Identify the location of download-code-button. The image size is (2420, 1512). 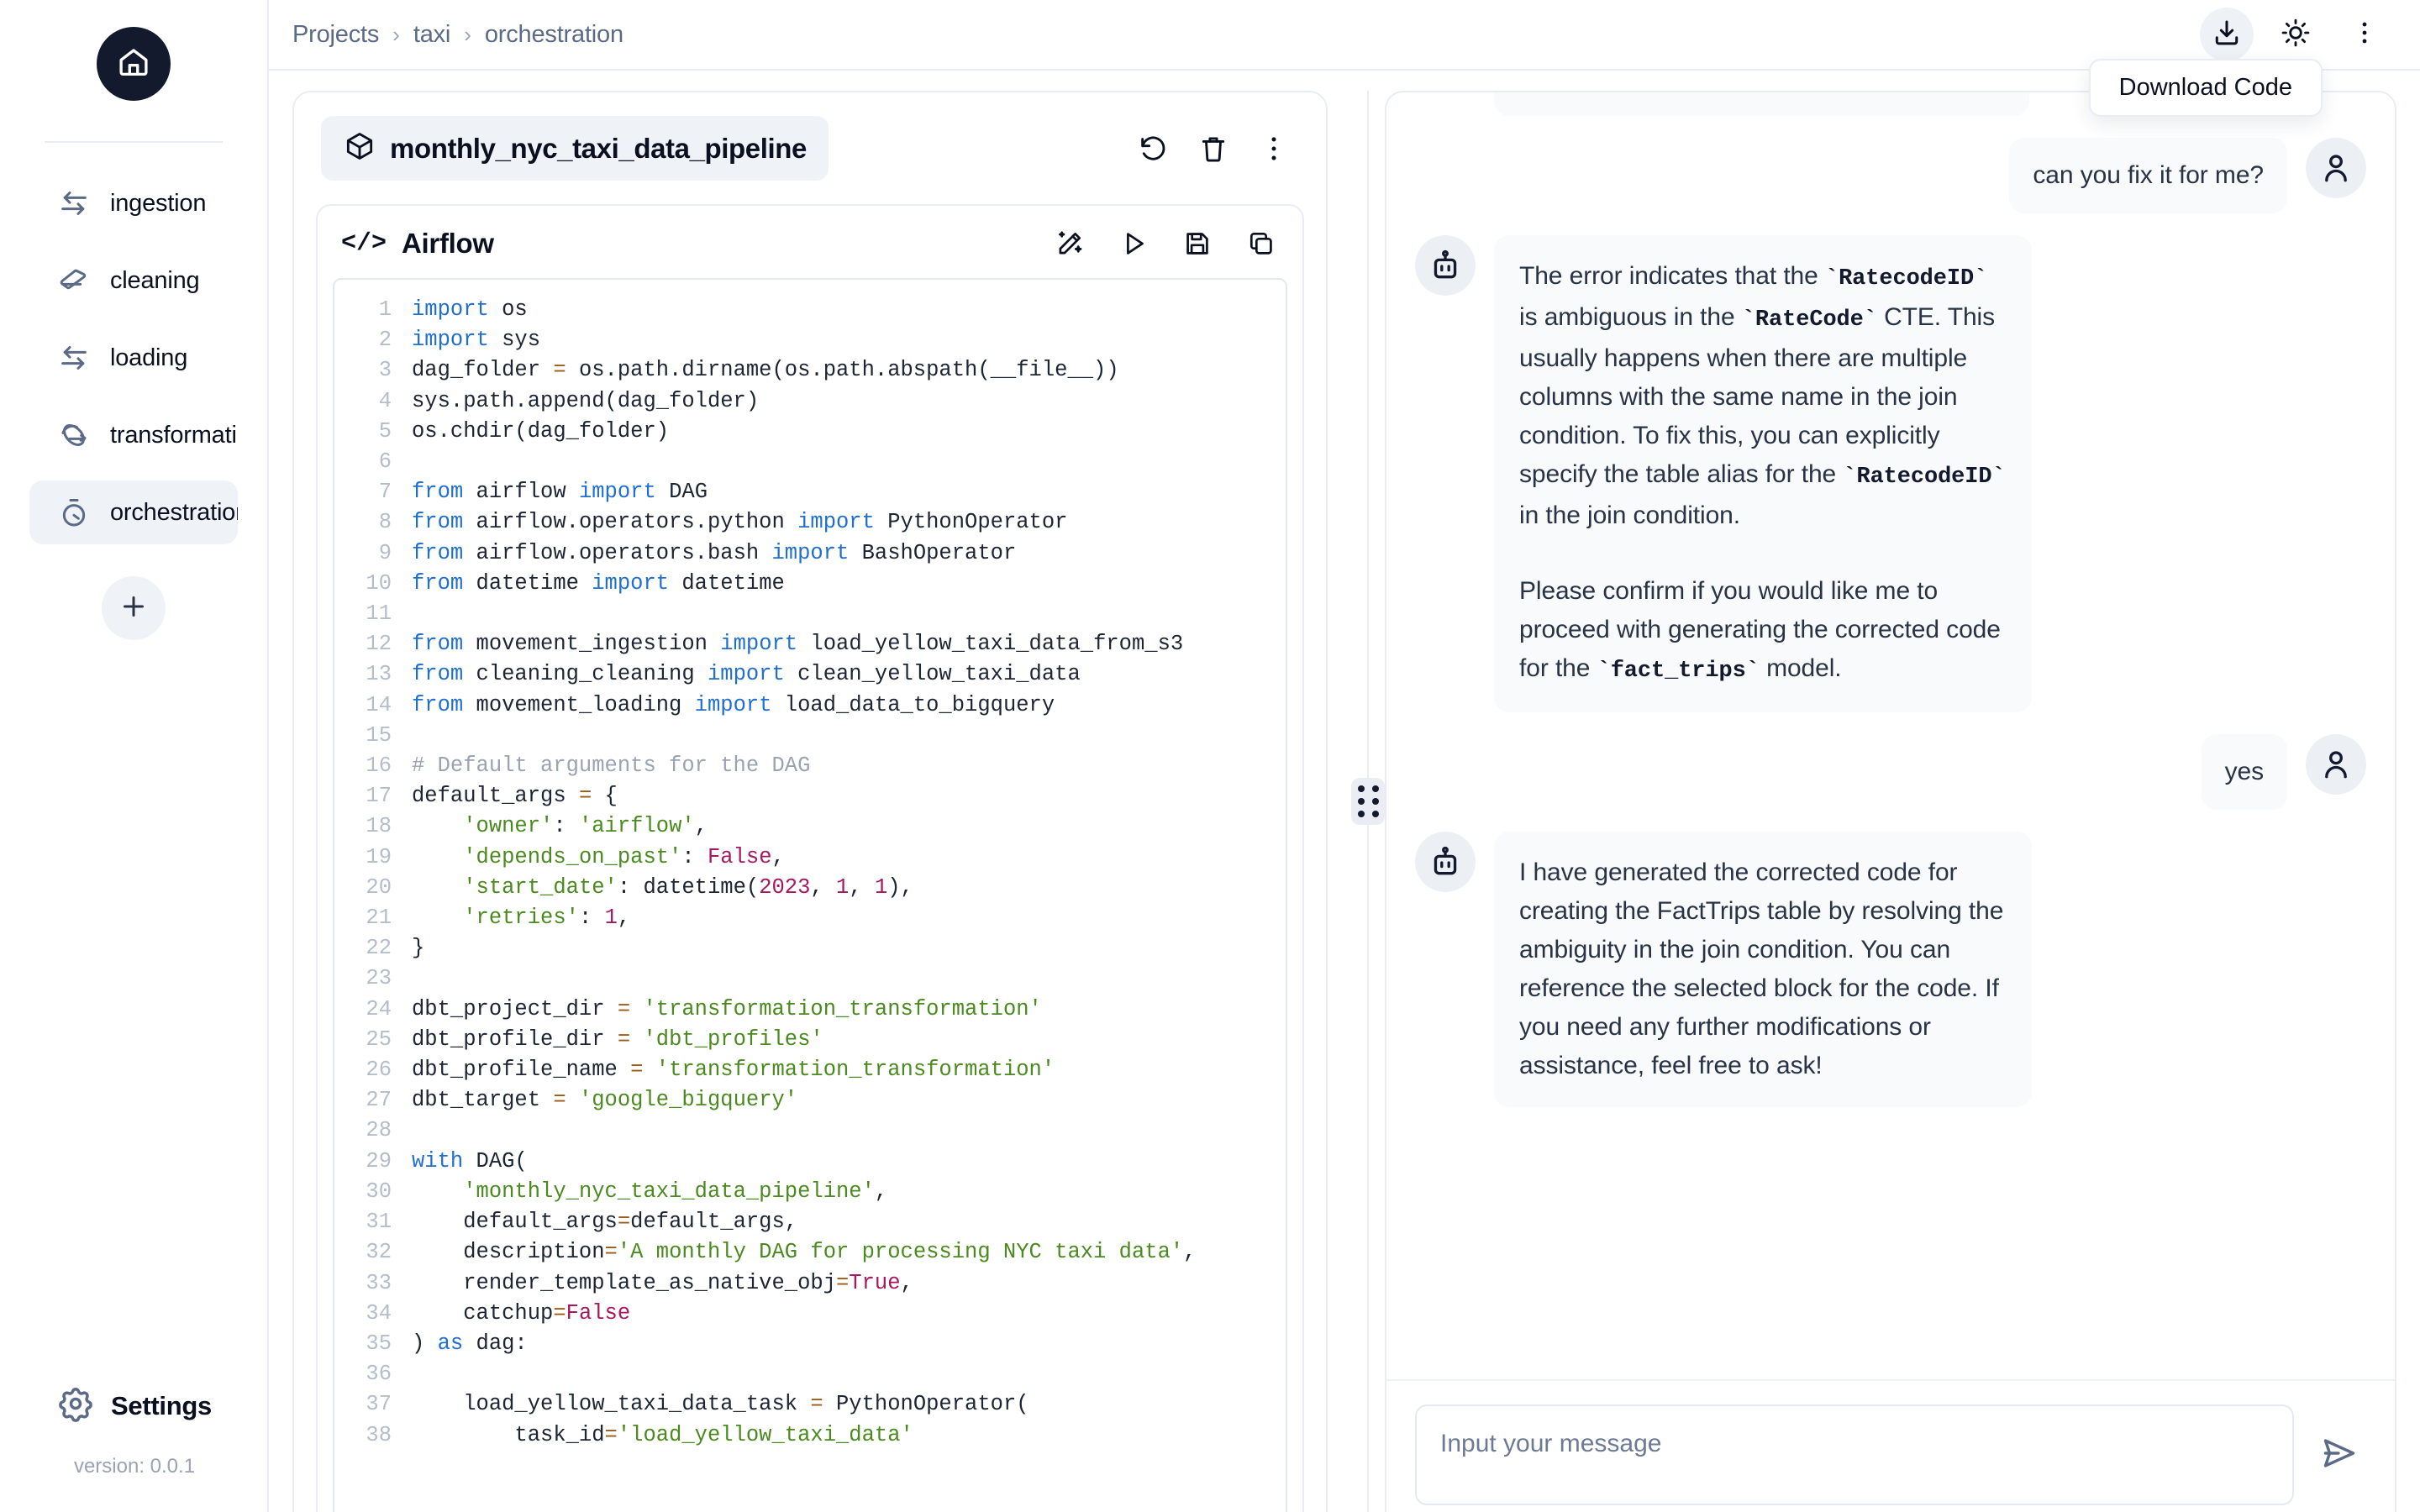
(2227, 34).